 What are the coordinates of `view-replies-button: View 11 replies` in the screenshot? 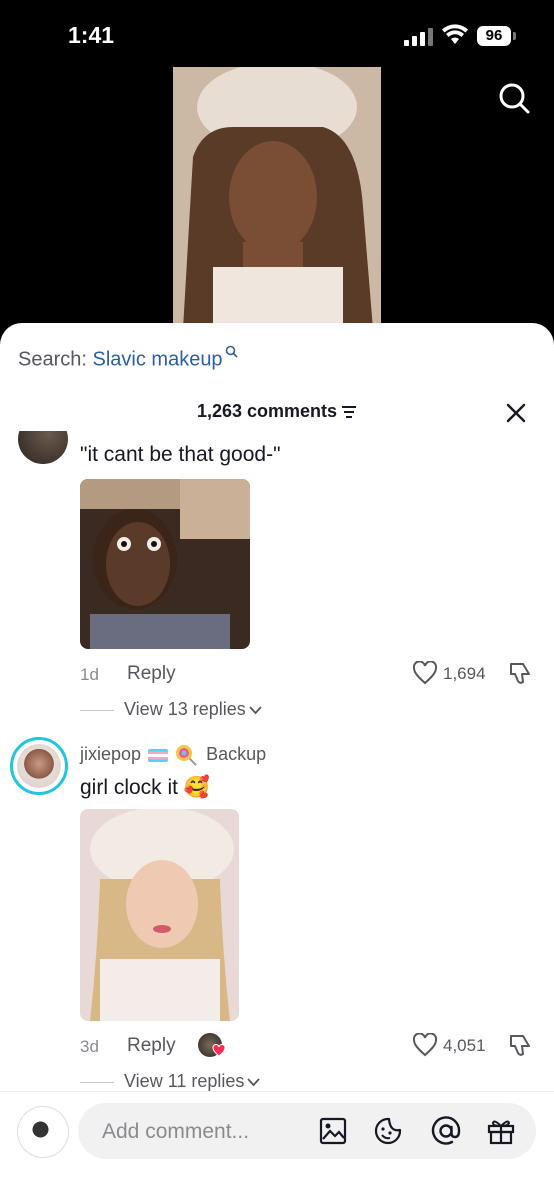 It's located at (170, 1081).